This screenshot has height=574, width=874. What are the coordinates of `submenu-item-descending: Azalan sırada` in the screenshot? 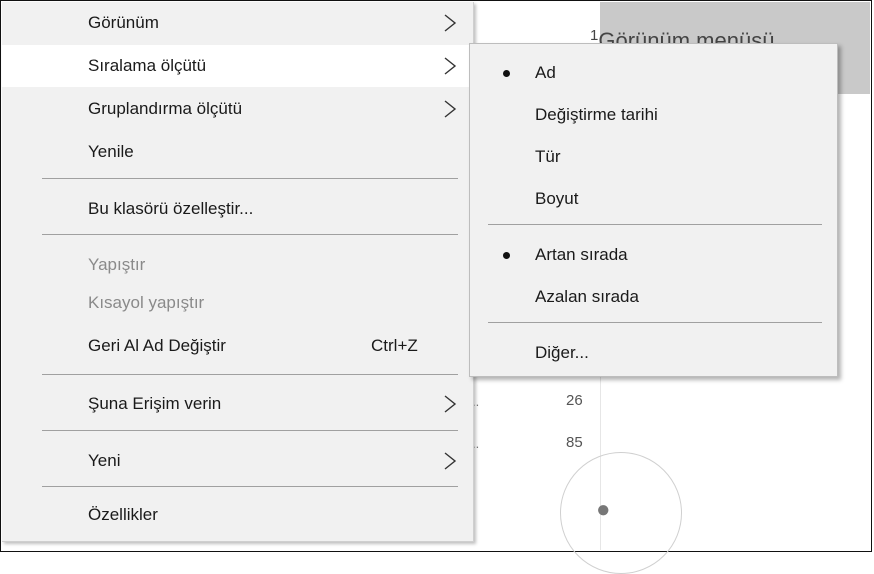 It's located at (653, 297).